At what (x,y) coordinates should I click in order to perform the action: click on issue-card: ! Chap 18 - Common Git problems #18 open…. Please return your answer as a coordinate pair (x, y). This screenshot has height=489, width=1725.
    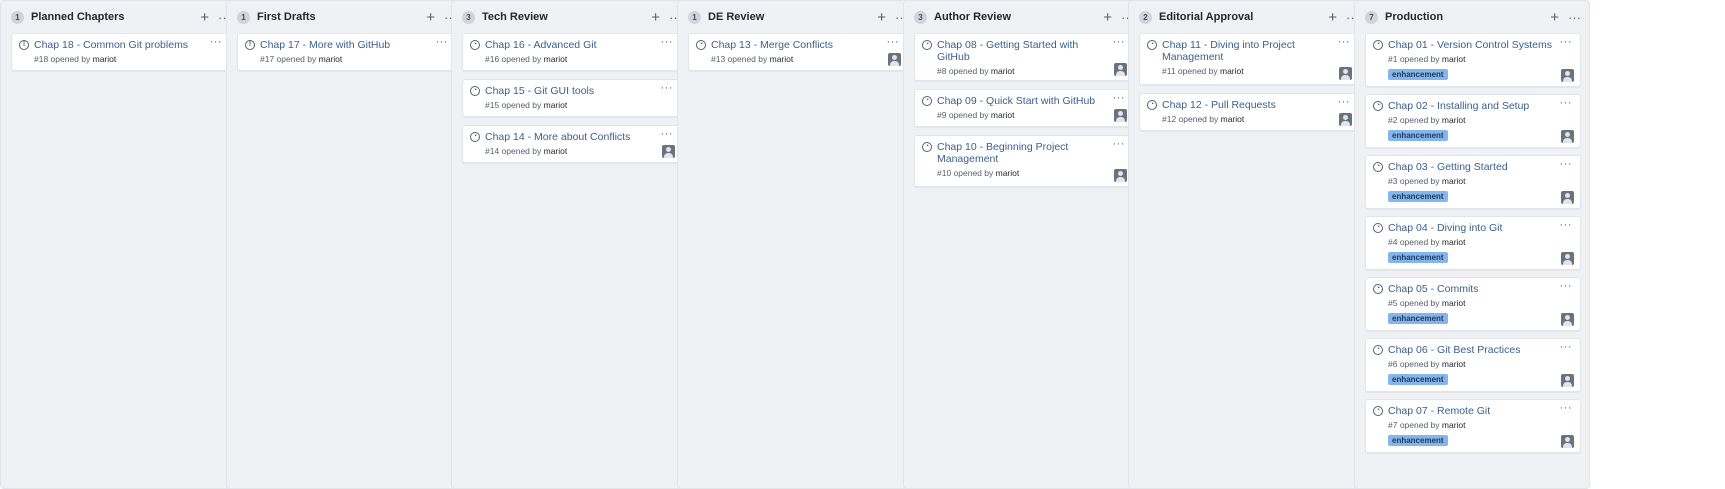
    Looking at the image, I should click on (121, 52).